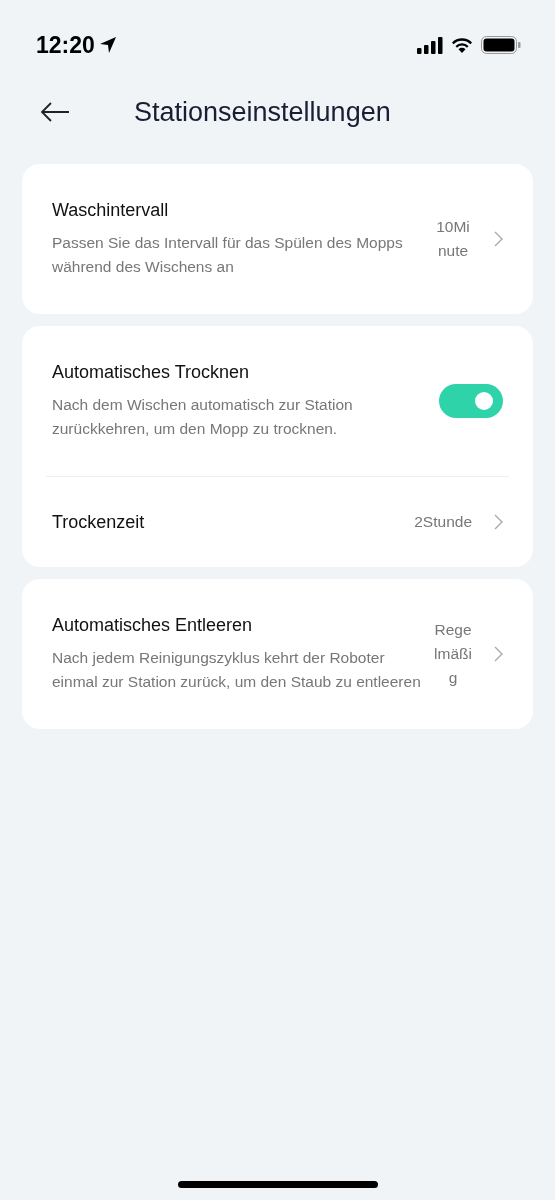  What do you see at coordinates (462, 45) in the screenshot?
I see `wifi-icon` at bounding box center [462, 45].